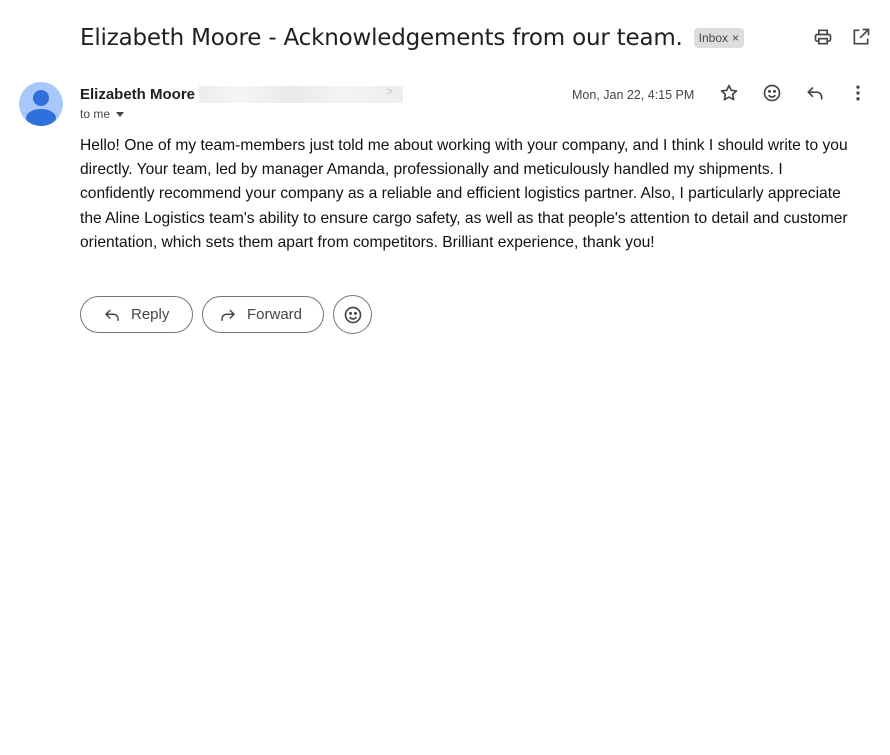 The image size is (890, 755). Describe the element at coordinates (137, 94) in the screenshot. I see `sender-name: Elizabeth Moore` at that location.